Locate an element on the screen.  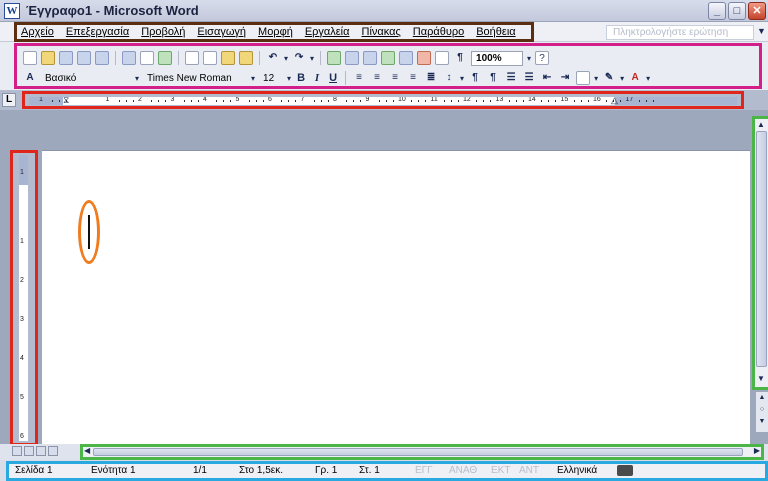
font-size-select: 12 is located at coordinates (271, 78).